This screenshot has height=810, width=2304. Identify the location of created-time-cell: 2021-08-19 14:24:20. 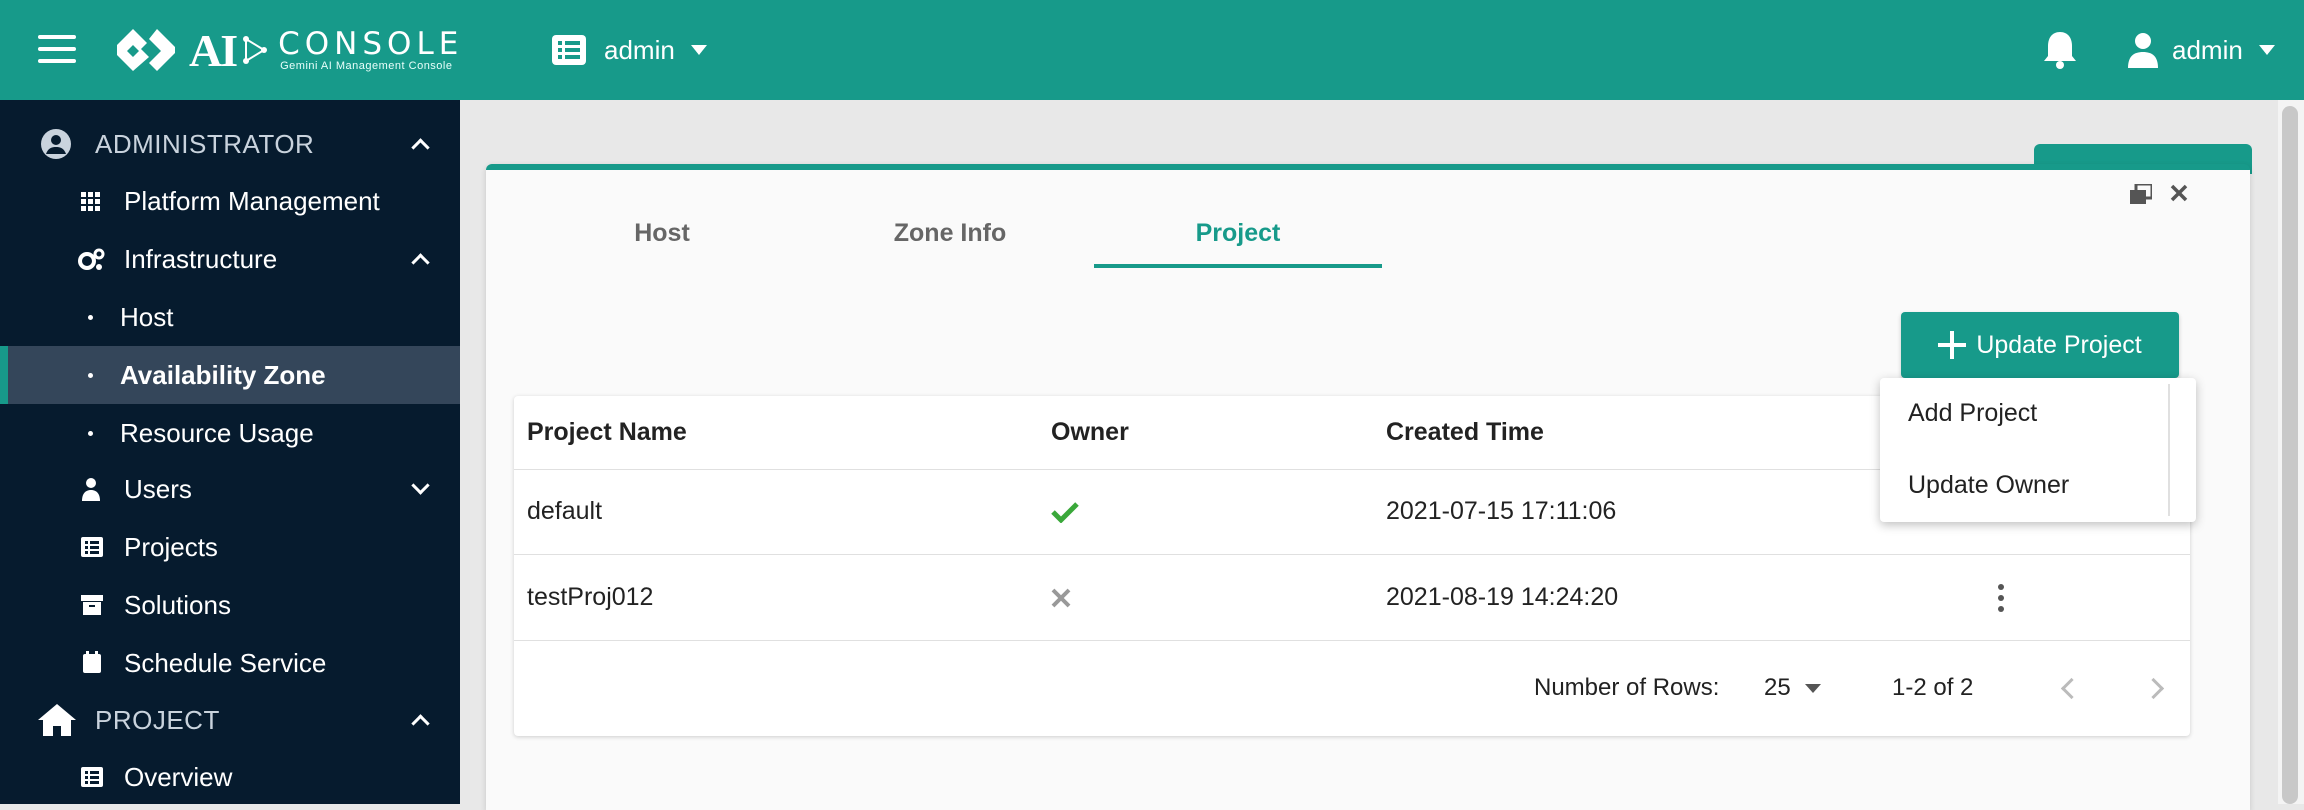
(1502, 597).